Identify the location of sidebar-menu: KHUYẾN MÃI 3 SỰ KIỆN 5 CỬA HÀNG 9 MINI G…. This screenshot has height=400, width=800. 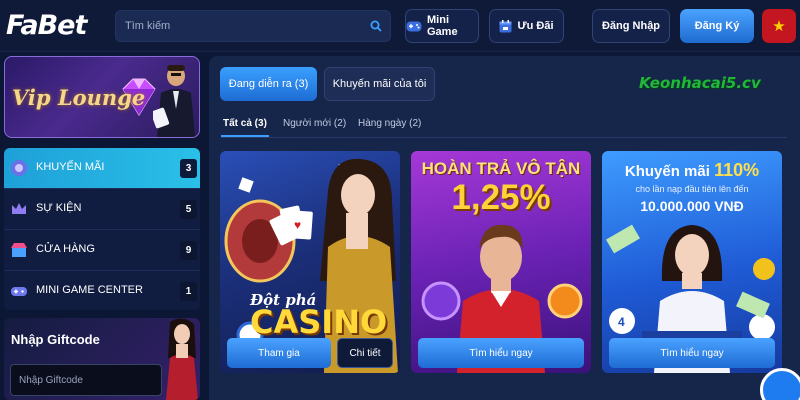
(102, 229).